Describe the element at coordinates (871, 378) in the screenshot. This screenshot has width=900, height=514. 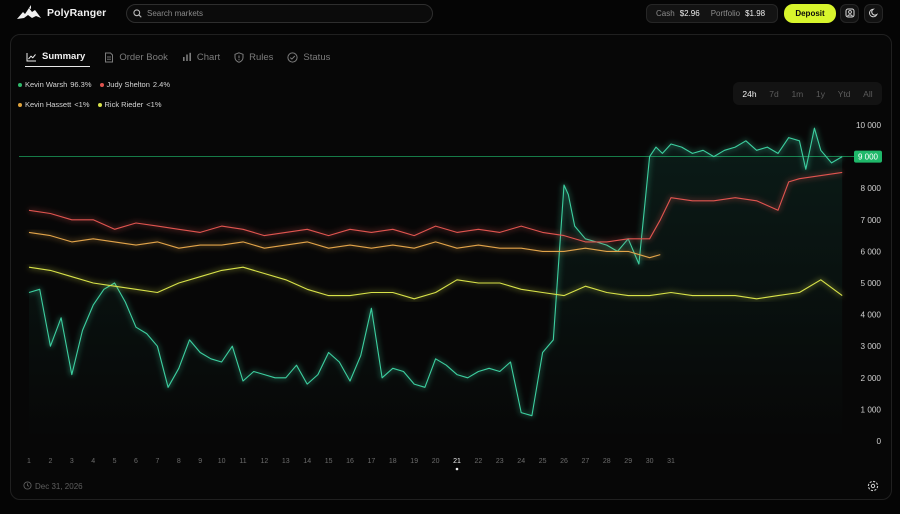
I see `y-tick-label: 2 000` at that location.